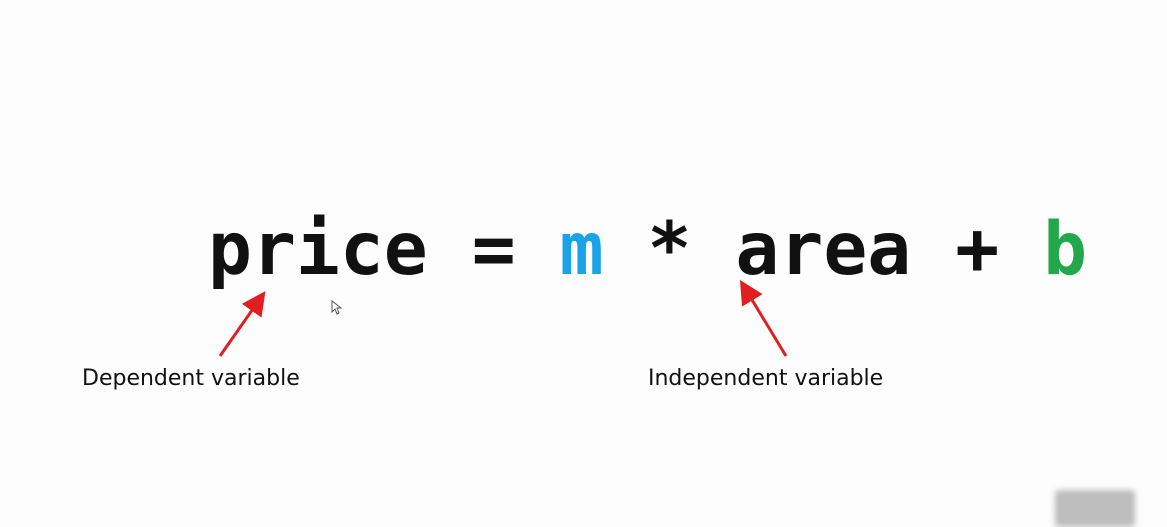 This screenshot has width=1167, height=527. Describe the element at coordinates (766, 378) in the screenshot. I see `independent-variable-label: Independent variable` at that location.